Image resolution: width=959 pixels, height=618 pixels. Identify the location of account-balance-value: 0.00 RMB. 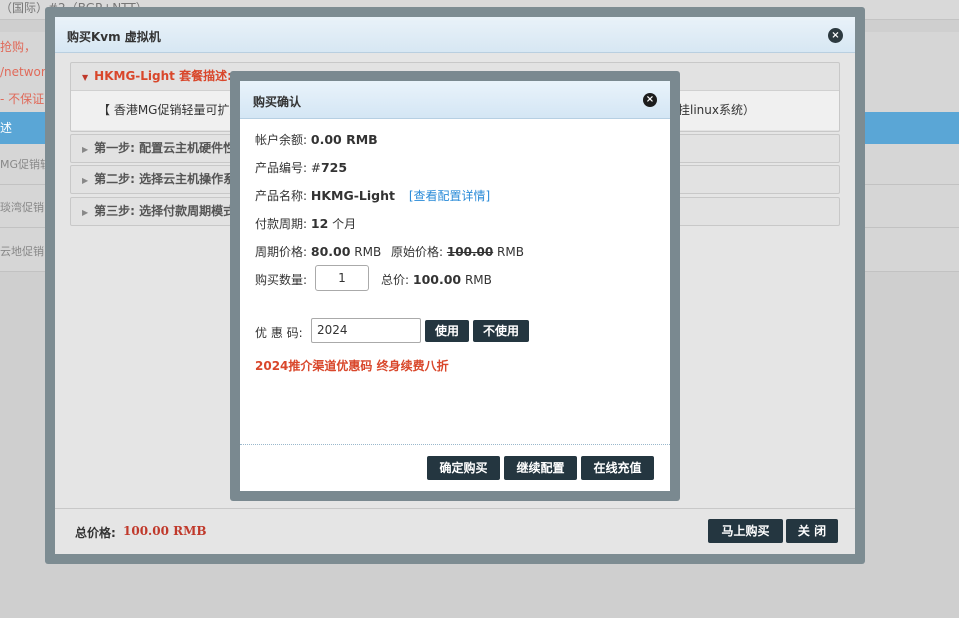
(344, 139).